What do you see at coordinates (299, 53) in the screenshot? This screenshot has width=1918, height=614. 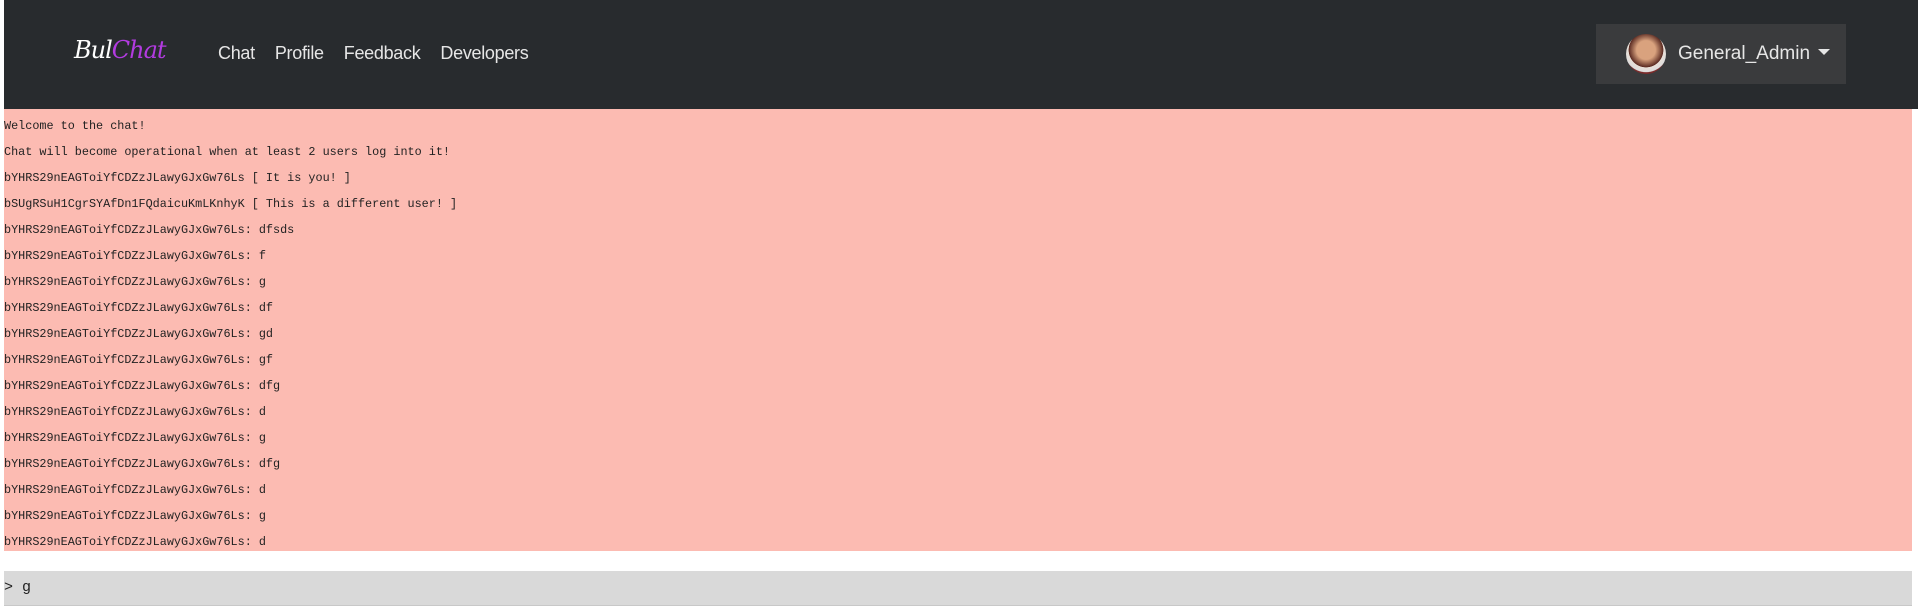 I see `nav-profile: Profile` at bounding box center [299, 53].